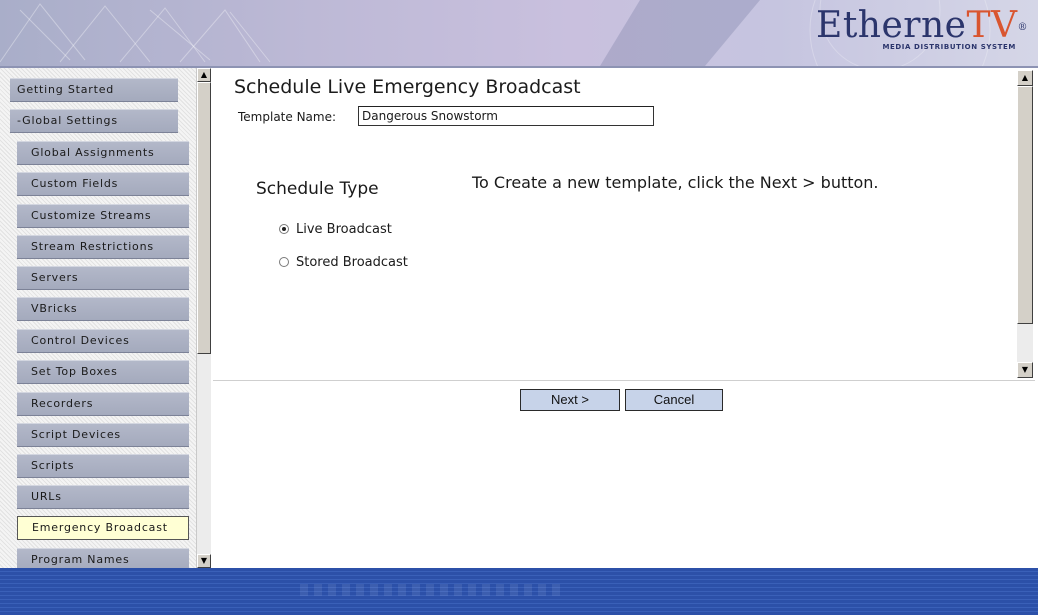 This screenshot has width=1038, height=615. What do you see at coordinates (103, 341) in the screenshot?
I see `sidebar-item-control-devices: Control Devices` at bounding box center [103, 341].